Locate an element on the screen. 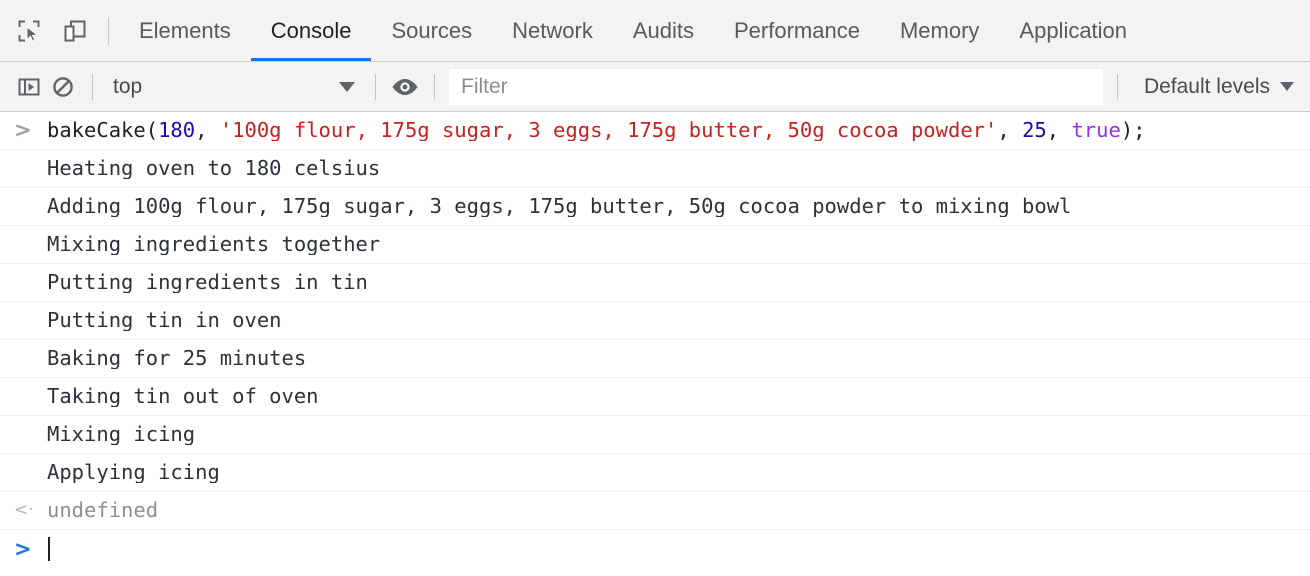  tab-console-label: Console is located at coordinates (311, 30).